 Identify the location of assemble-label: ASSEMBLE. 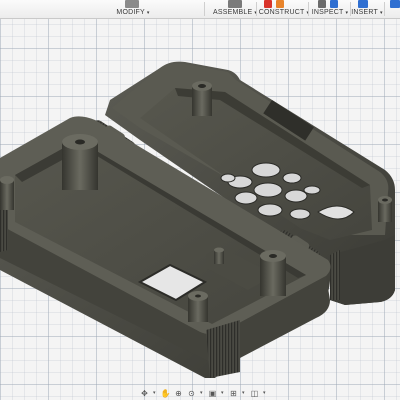
(232, 12).